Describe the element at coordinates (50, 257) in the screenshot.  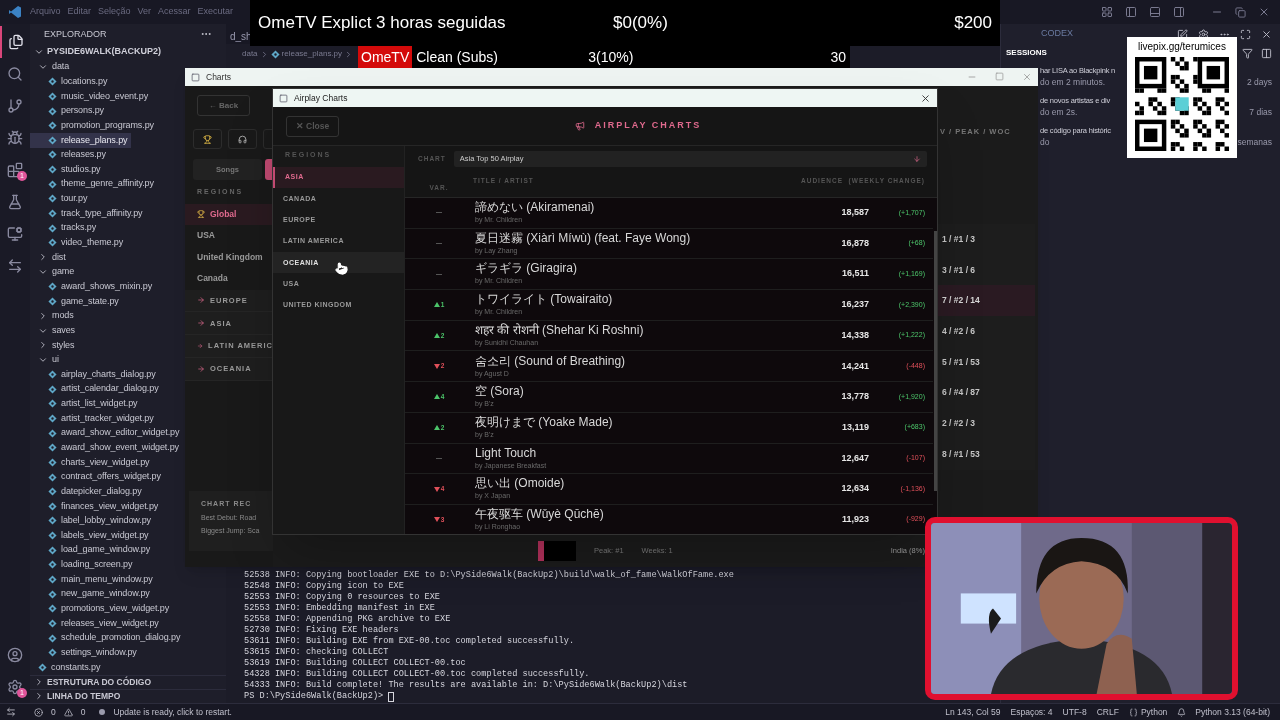
I see `folder-item: dist` at that location.